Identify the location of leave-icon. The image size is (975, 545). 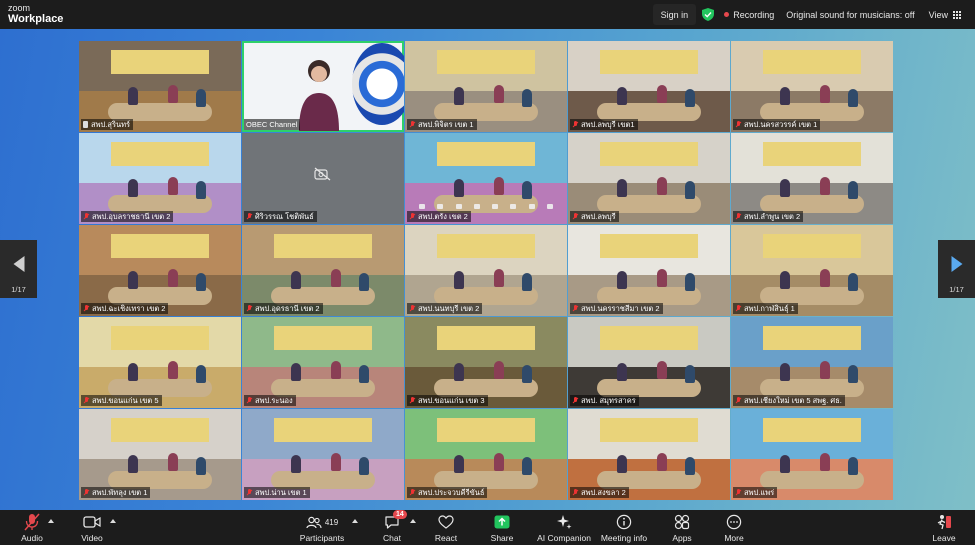
(944, 522).